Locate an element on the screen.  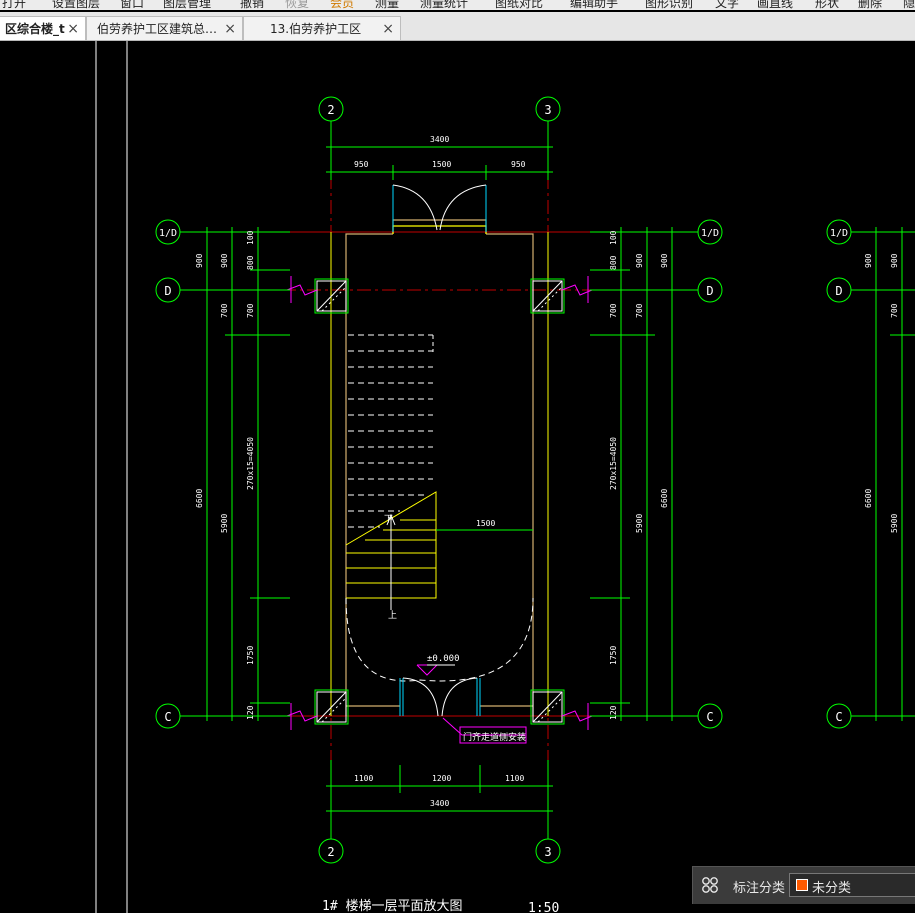
menu-draw-line: 画直线 is located at coordinates (775, 5).